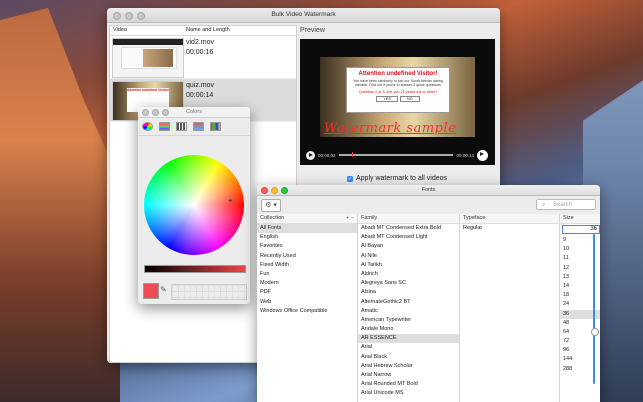 Image resolution: width=643 pixels, height=402 pixels. Describe the element at coordinates (215, 126) in the screenshot. I see `crayons-icon` at that location.